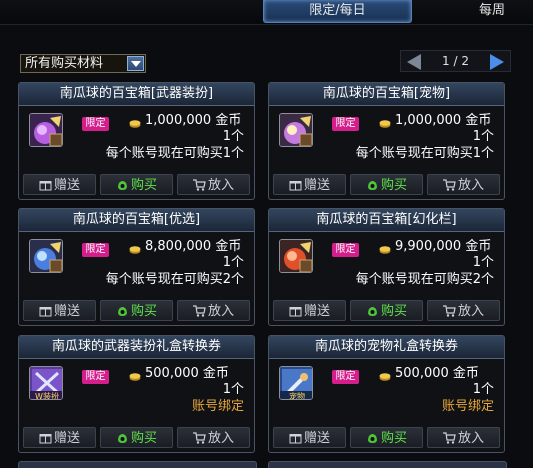 The image size is (533, 468). I want to click on item-price: 9,900,000 金币, so click(443, 246).